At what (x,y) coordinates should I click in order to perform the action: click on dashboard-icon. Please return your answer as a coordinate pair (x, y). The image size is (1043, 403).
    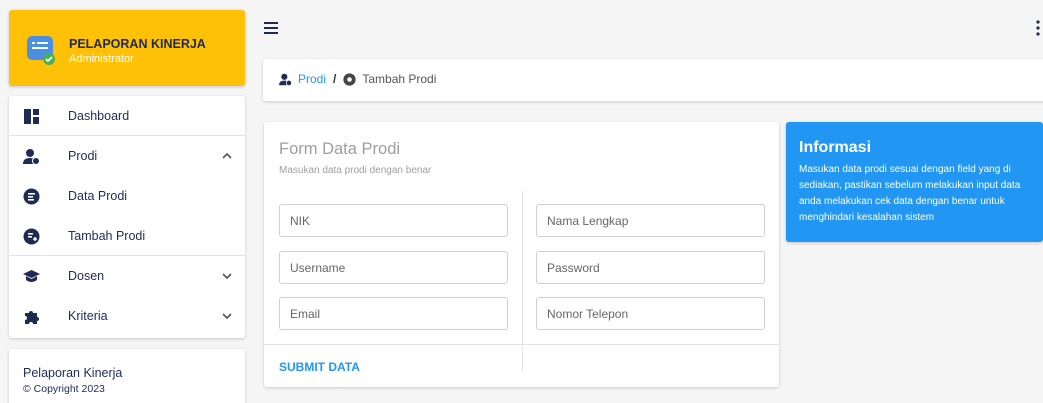
    Looking at the image, I should click on (31, 116).